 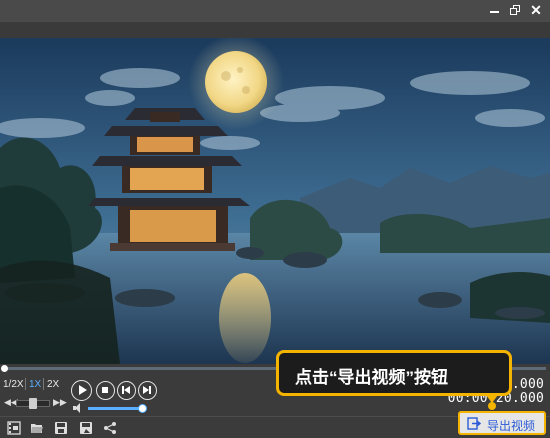 What do you see at coordinates (110, 428) in the screenshot?
I see `share-icon` at bounding box center [110, 428].